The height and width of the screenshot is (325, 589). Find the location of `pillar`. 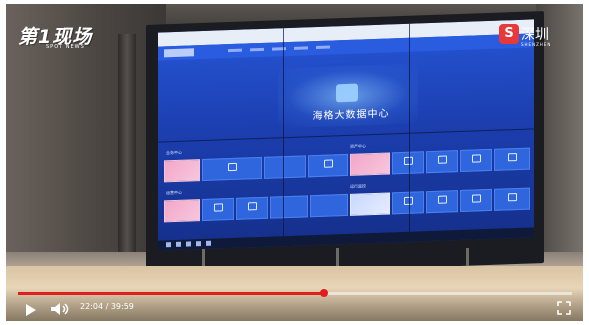

pillar is located at coordinates (127, 154).